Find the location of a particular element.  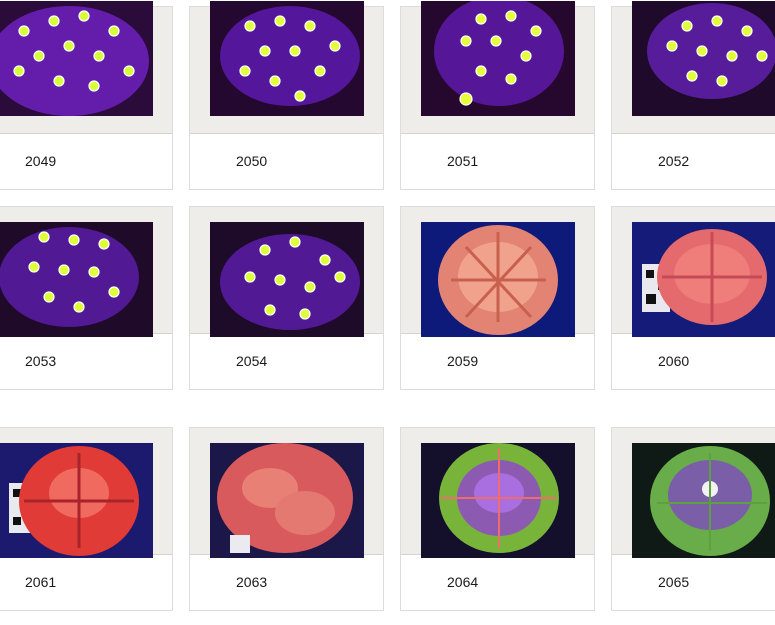

product-card: 2060 is located at coordinates (693, 298).